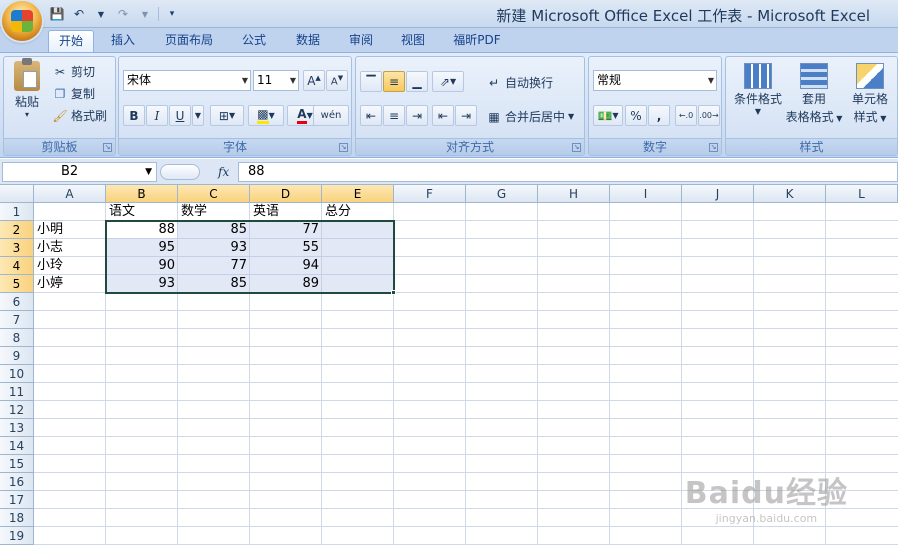 This screenshot has height=545, width=898. I want to click on row-header-13: 13, so click(17, 428).